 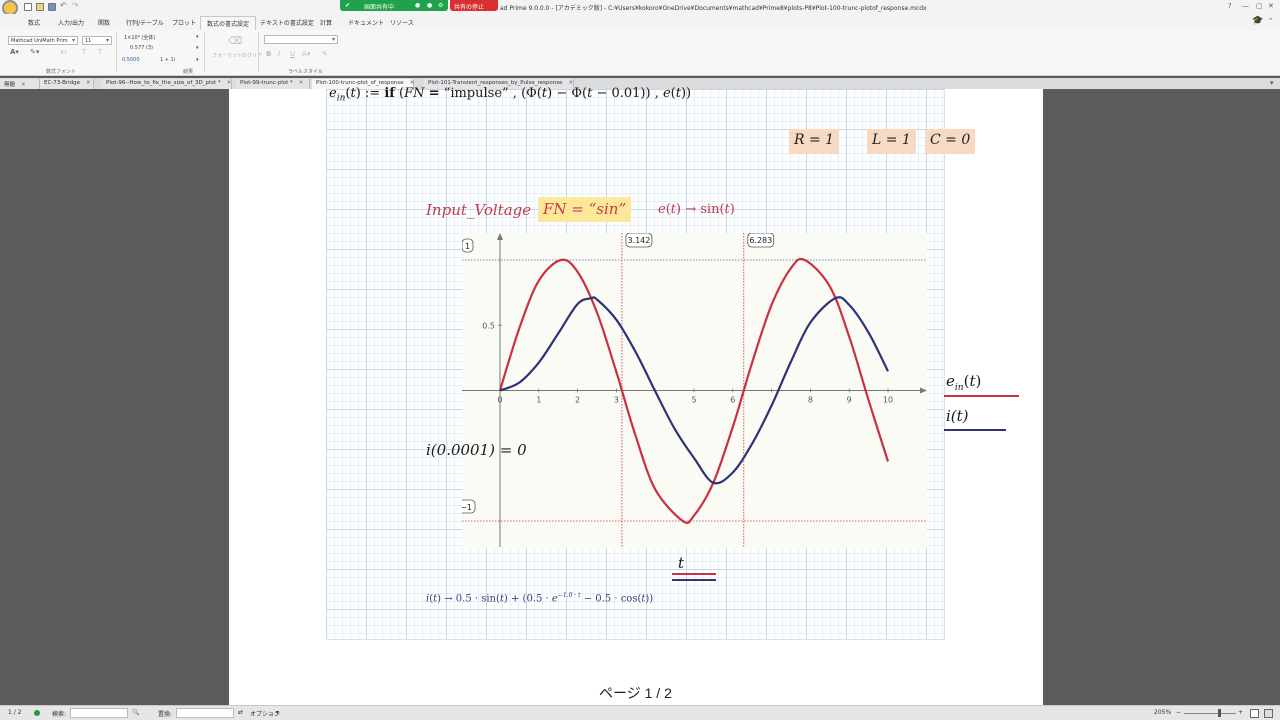 I want to click on zoom-in-icon: +, so click(x=1240, y=712).